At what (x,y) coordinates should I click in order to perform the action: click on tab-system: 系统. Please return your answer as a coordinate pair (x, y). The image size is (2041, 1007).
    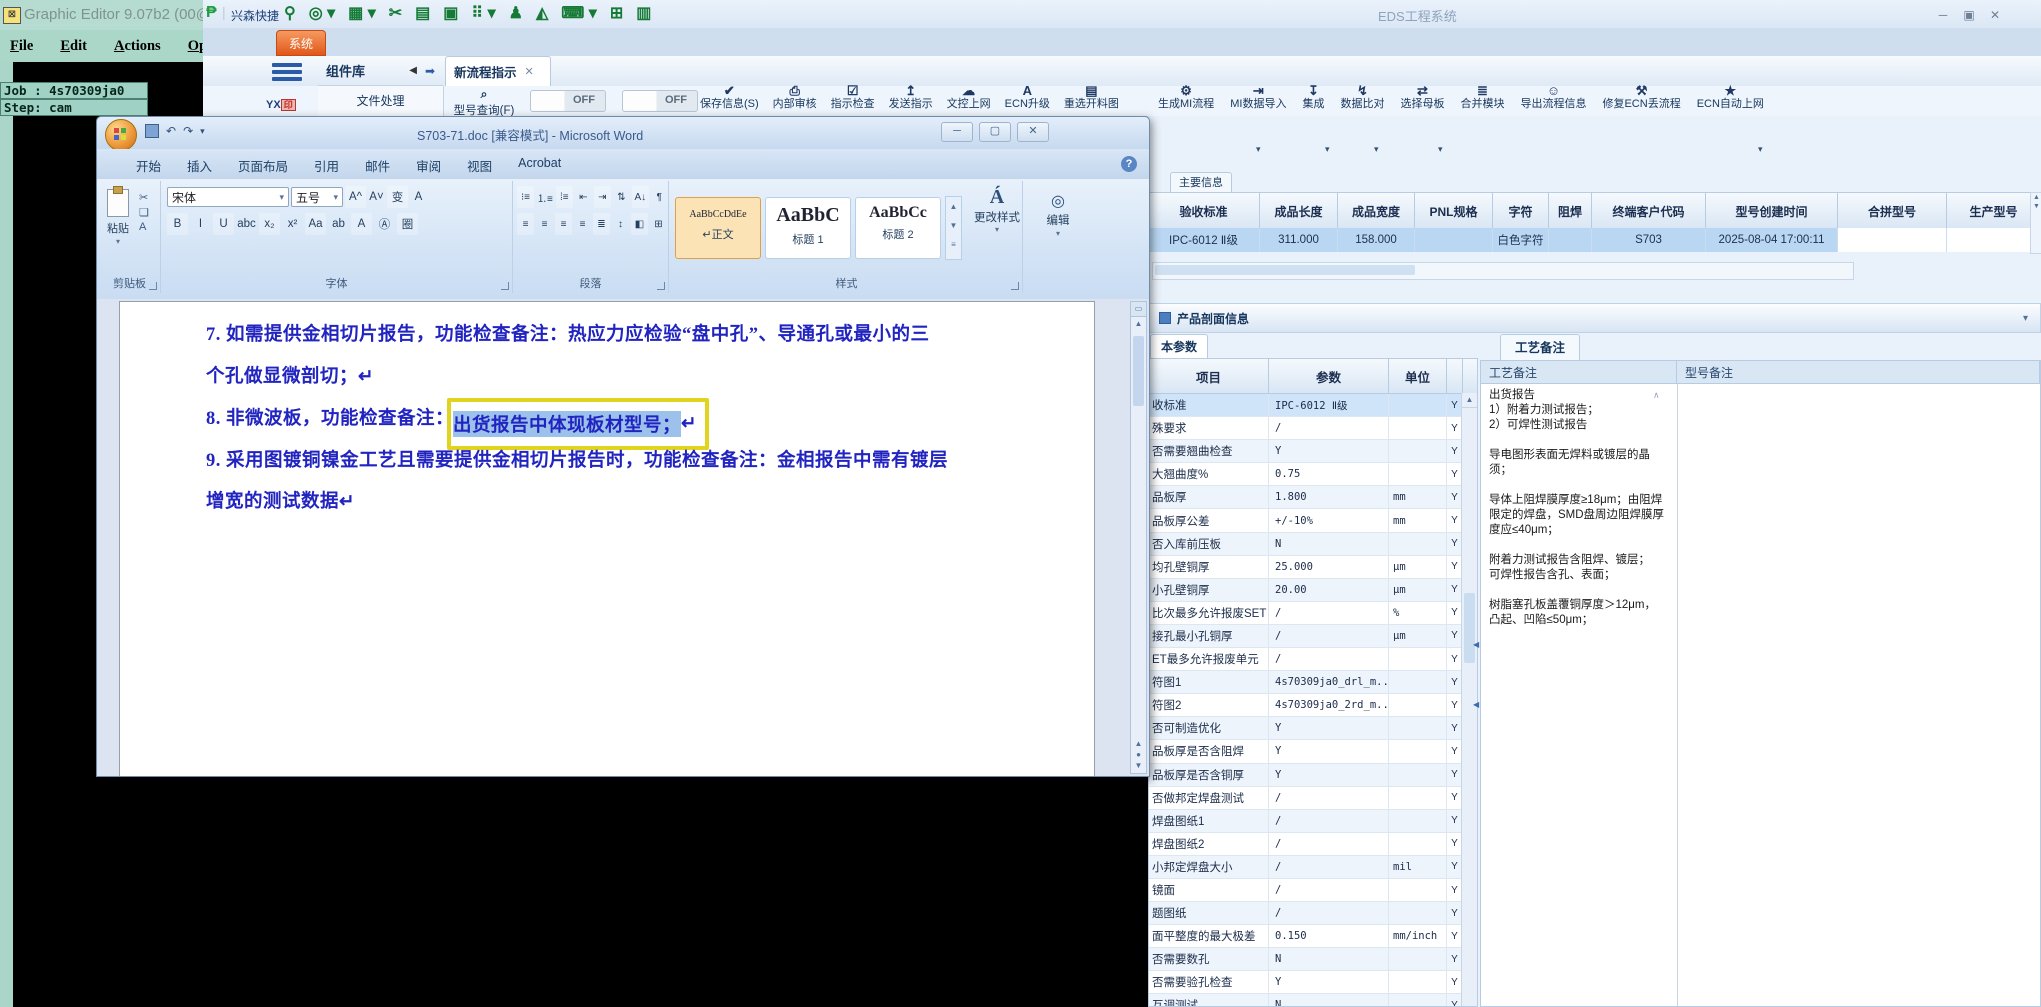
    Looking at the image, I should click on (301, 43).